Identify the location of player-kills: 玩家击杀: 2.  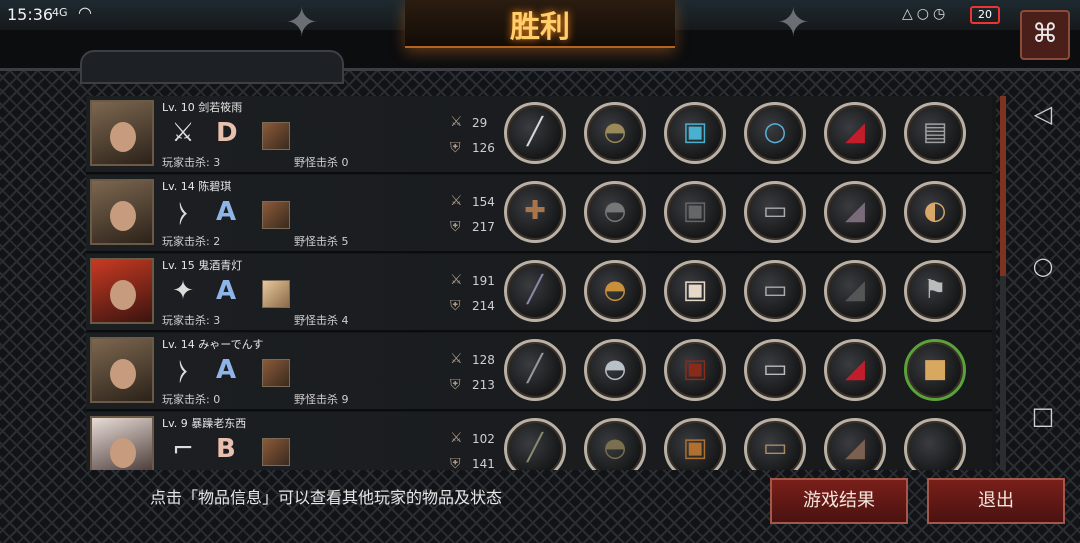
(191, 241).